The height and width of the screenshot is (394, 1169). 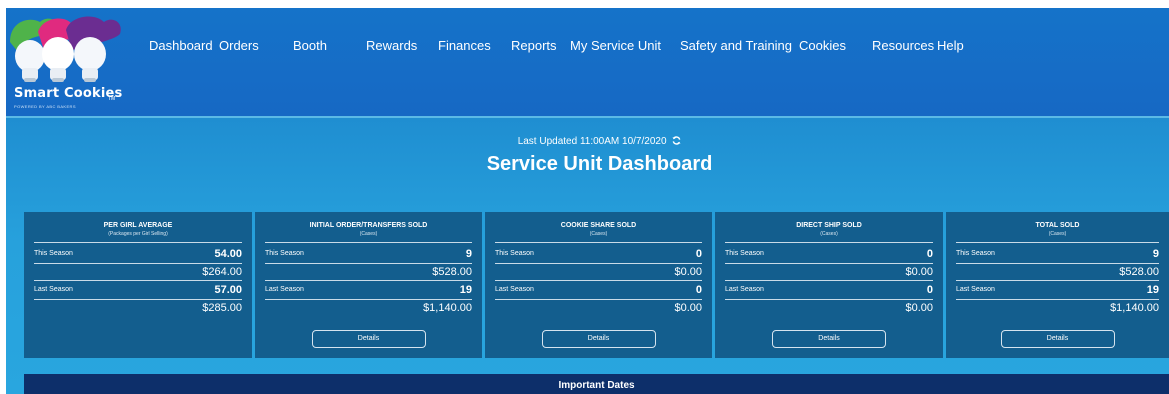 I want to click on this-season-amount: $264.00, so click(x=222, y=272).